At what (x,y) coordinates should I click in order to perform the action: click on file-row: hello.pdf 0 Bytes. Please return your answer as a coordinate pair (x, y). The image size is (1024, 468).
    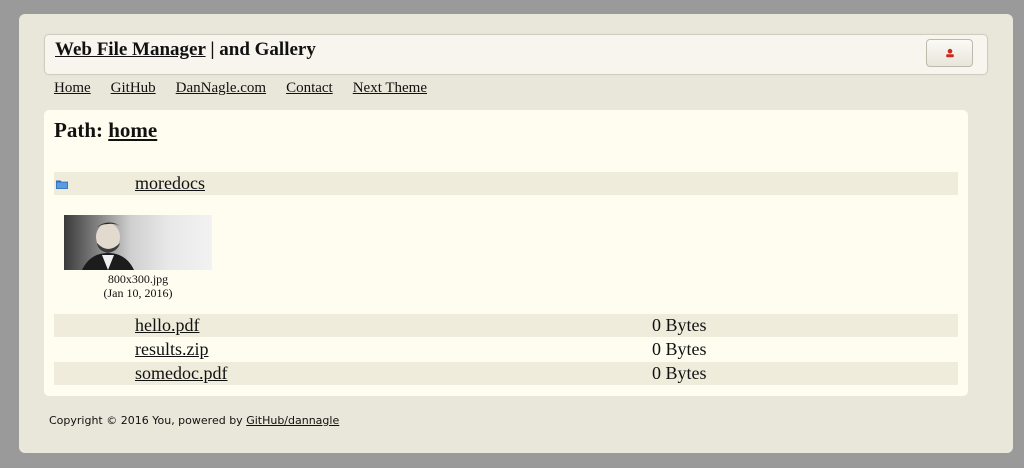
    Looking at the image, I should click on (506, 325).